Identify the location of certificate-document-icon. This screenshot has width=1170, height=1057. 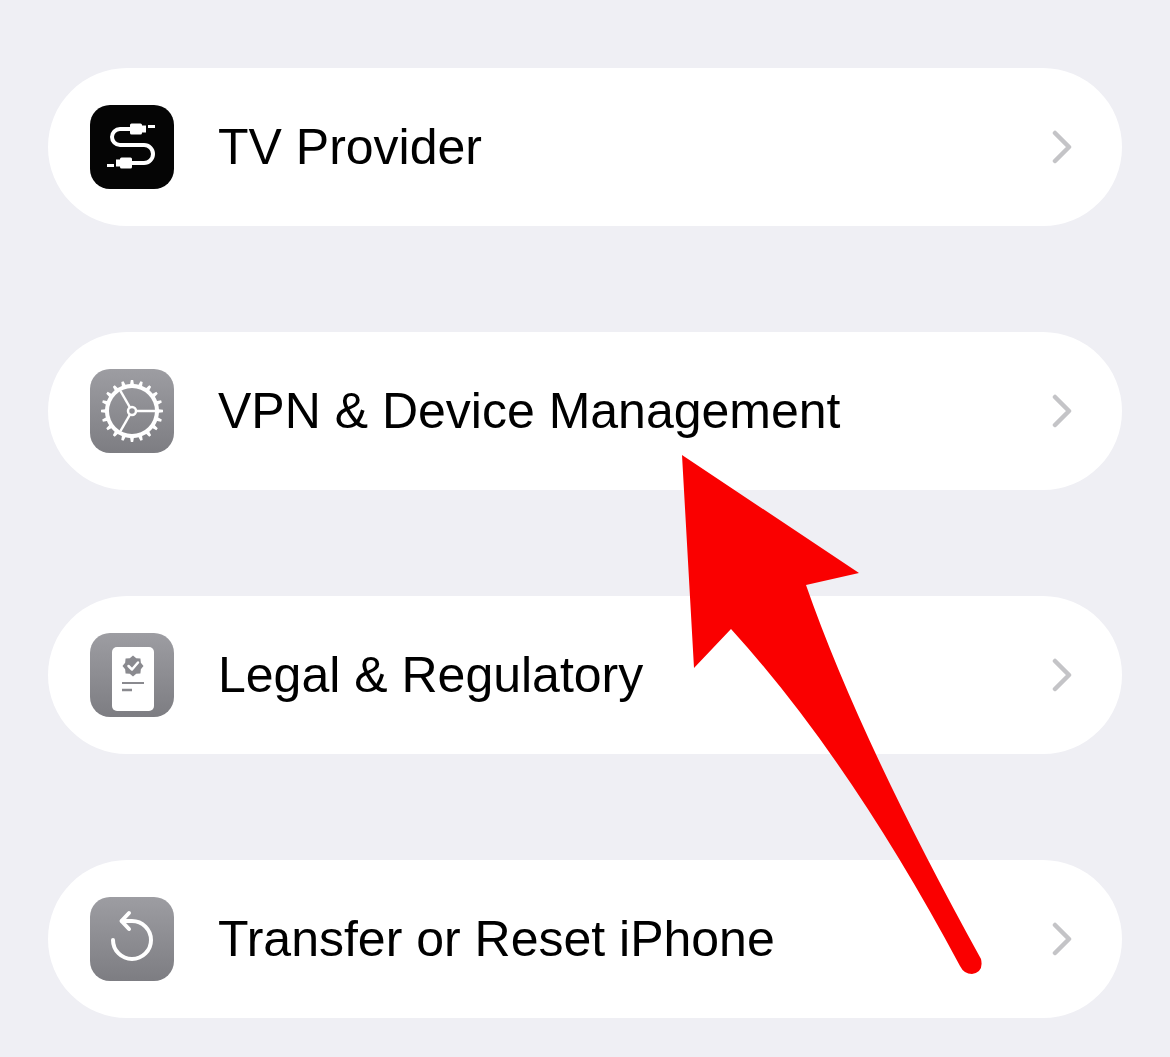
(132, 675).